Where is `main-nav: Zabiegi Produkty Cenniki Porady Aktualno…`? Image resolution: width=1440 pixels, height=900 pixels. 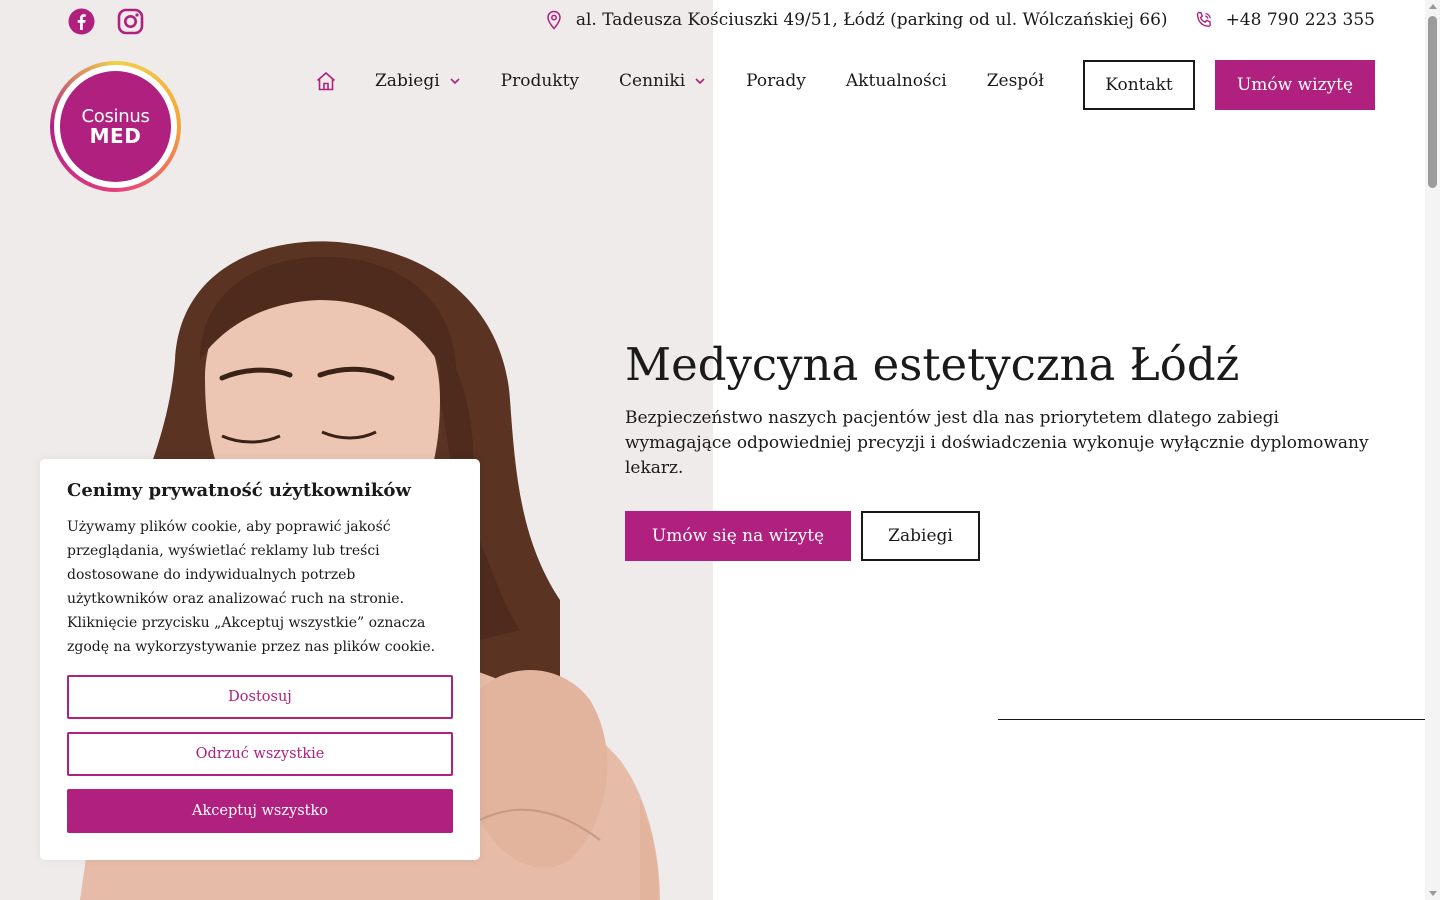
main-nav: Zabiegi Produkty Cenniki Porady Aktualno… is located at coordinates (699, 81).